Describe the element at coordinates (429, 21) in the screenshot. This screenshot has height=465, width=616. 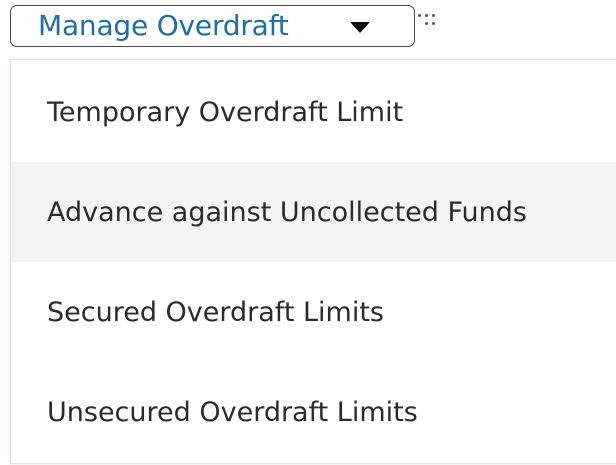
I see `drag-handle-icon` at that location.